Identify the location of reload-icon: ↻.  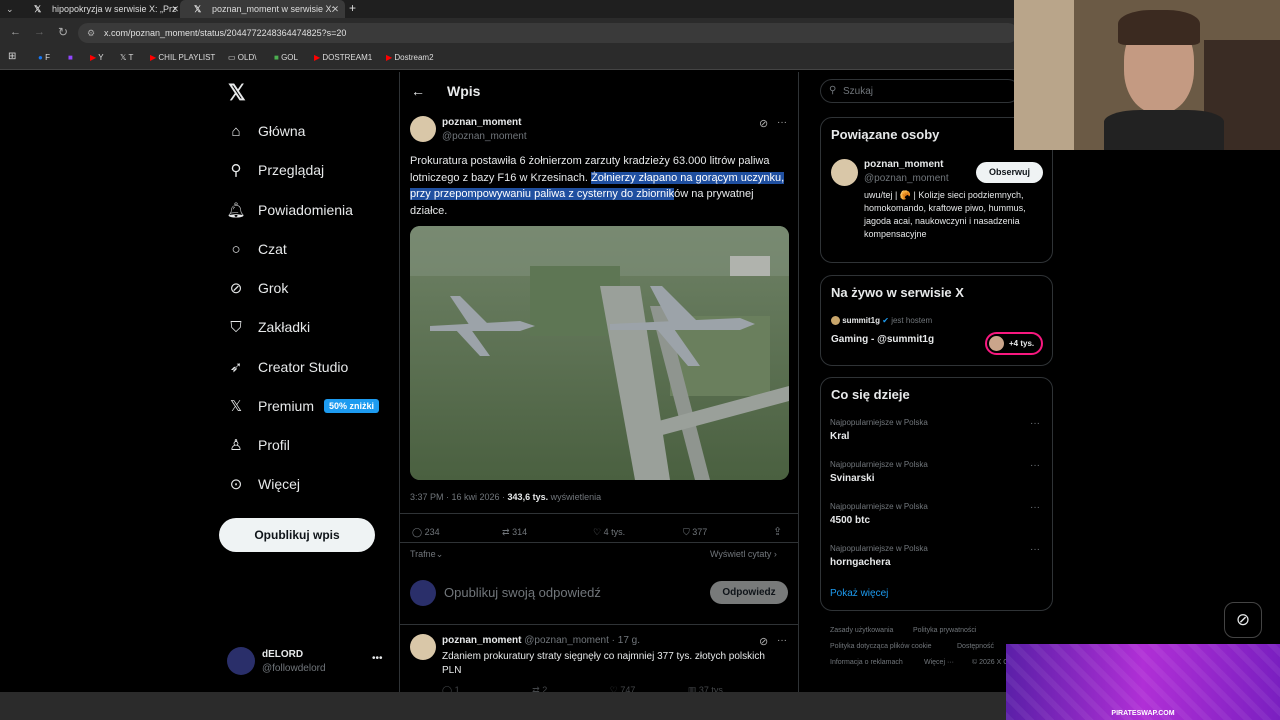
(63, 32).